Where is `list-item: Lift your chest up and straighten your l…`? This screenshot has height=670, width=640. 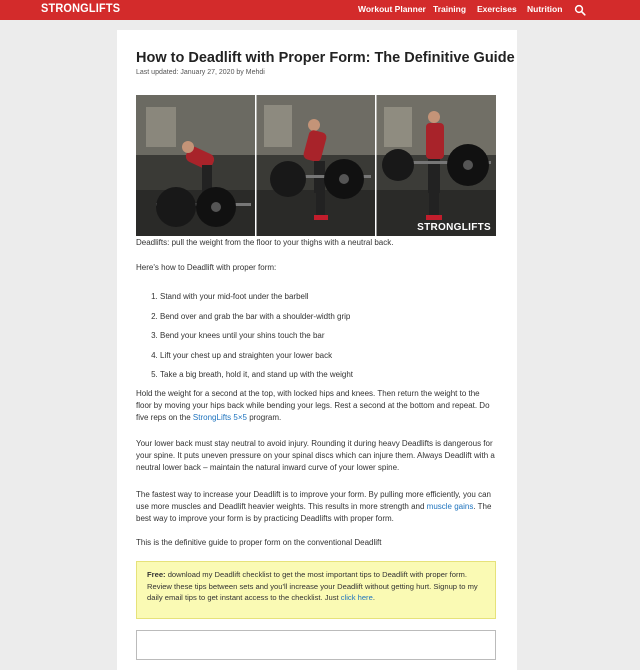
list-item: Lift your chest up and straighten your l… is located at coordinates (340, 360).